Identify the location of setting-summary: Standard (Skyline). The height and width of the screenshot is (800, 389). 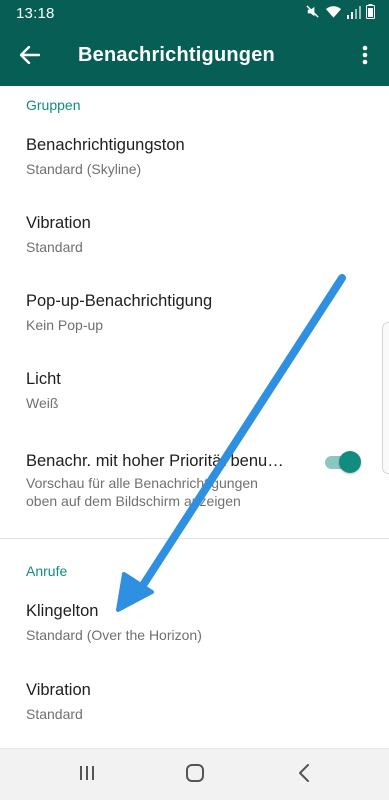
(84, 169).